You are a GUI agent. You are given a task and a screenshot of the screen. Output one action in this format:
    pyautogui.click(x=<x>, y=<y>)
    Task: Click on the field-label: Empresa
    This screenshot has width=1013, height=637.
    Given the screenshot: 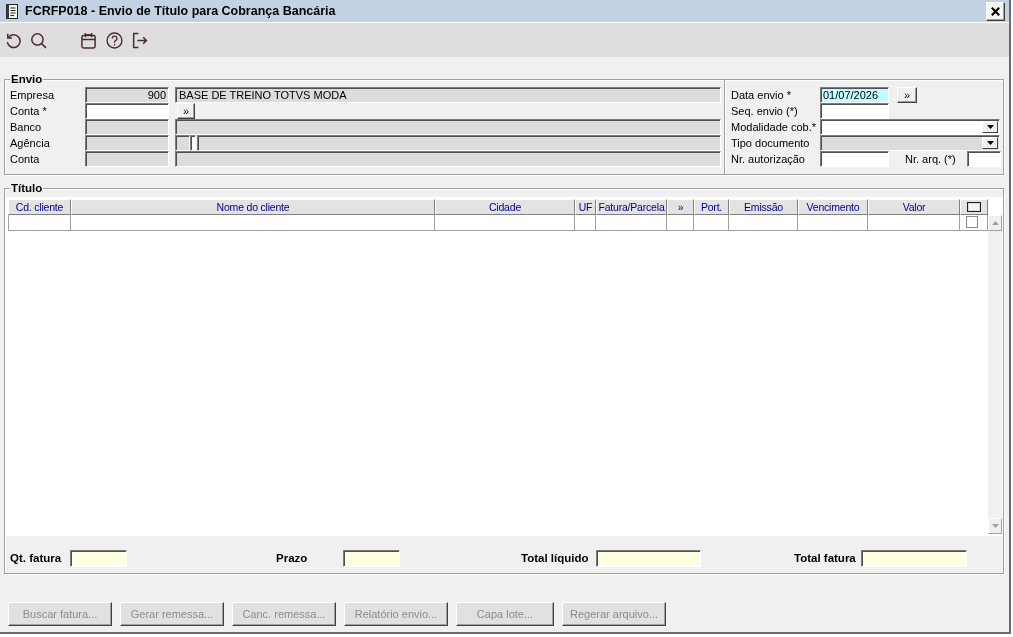 What is the action you would take?
    pyautogui.click(x=33, y=95)
    